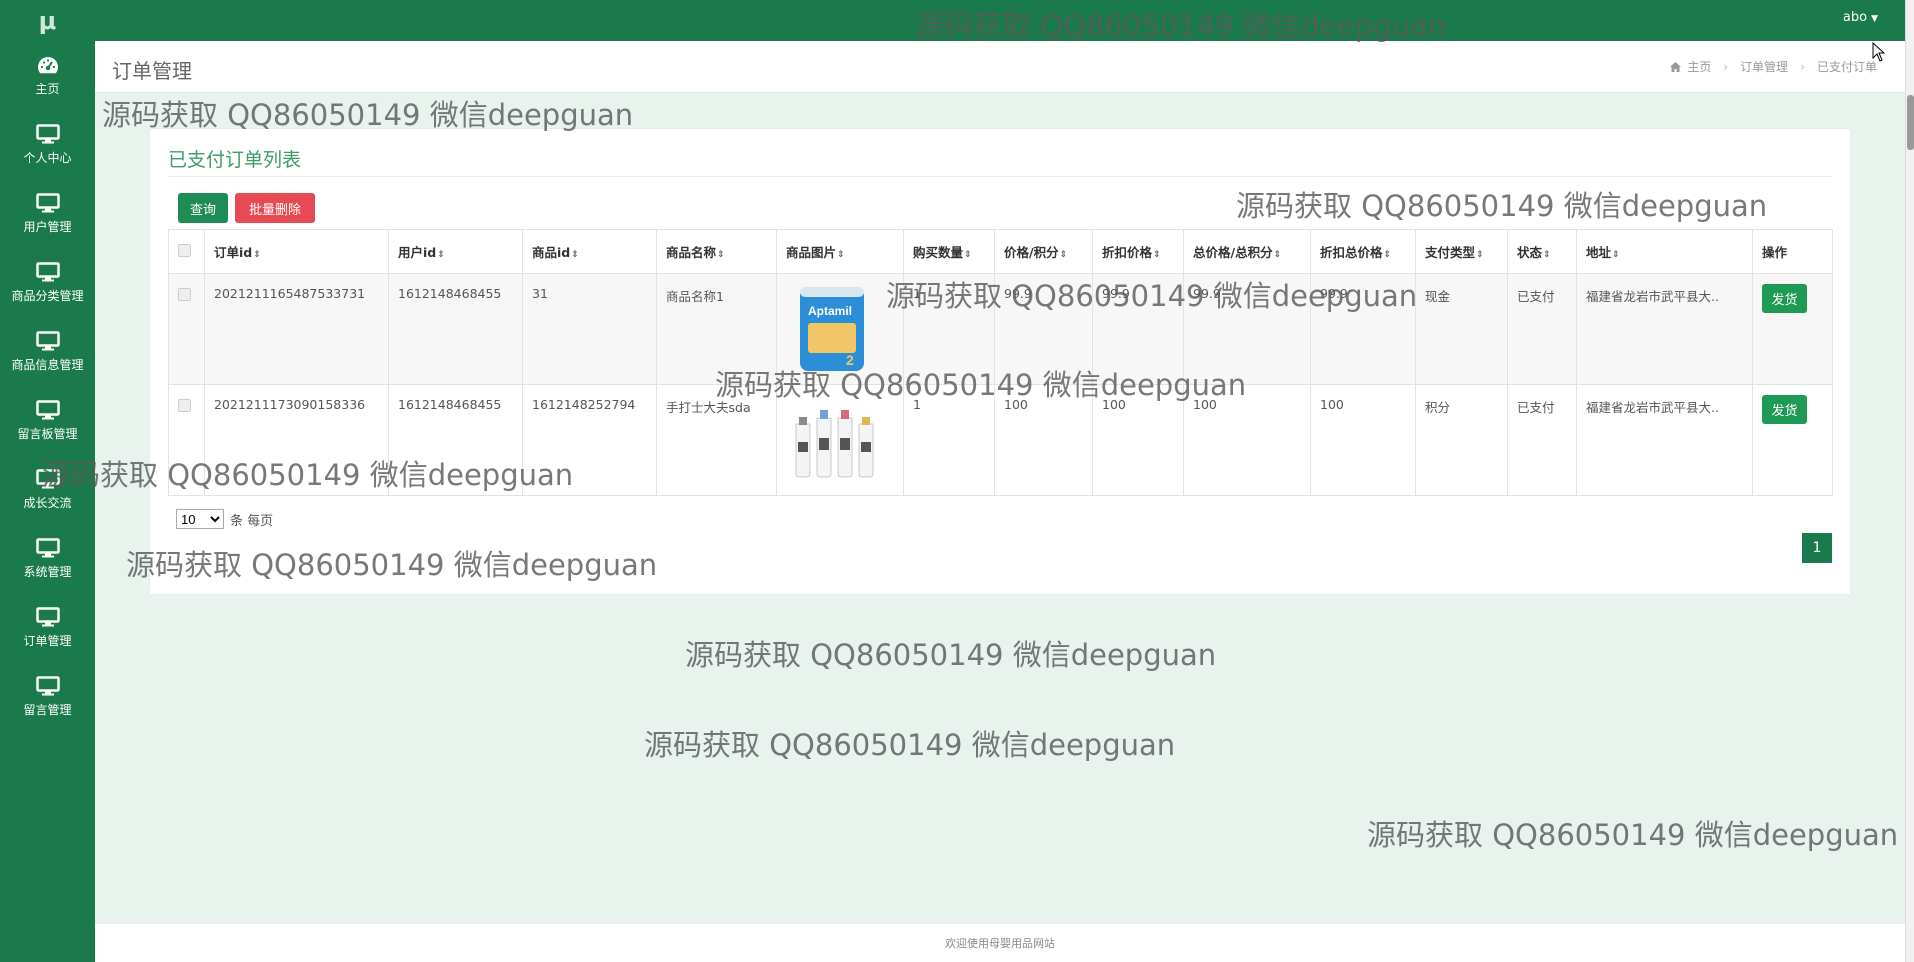 The width and height of the screenshot is (1914, 962). What do you see at coordinates (1542, 251) in the screenshot?
I see `column-header-status: 状态⇕` at bounding box center [1542, 251].